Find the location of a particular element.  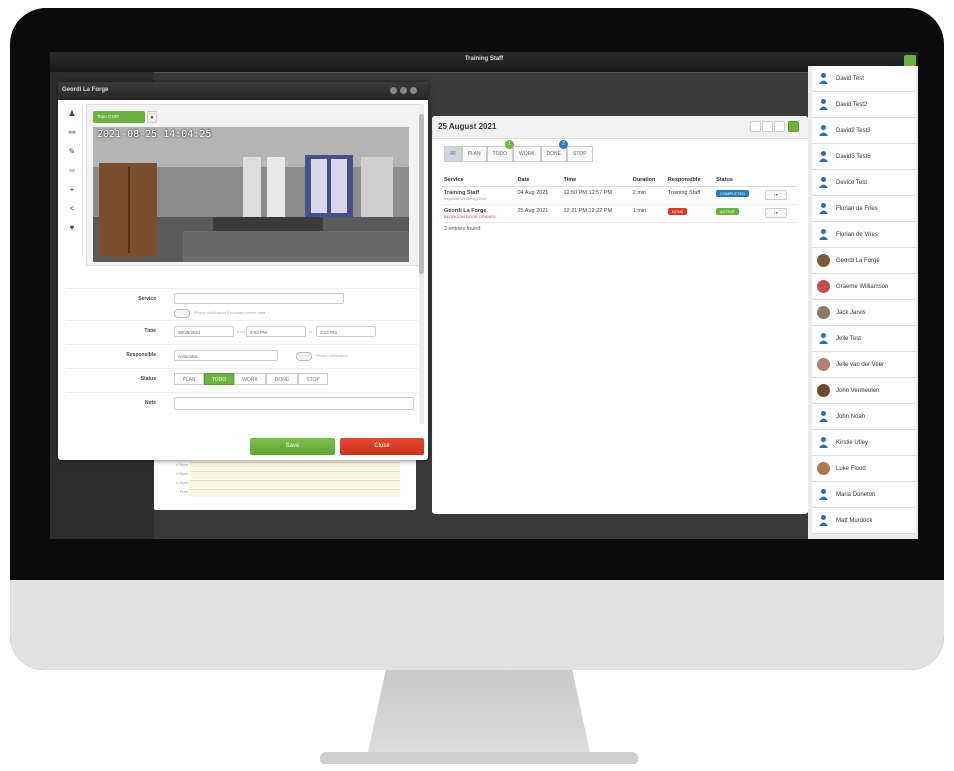

from-time-input: 3:03 PM is located at coordinates (276, 331).